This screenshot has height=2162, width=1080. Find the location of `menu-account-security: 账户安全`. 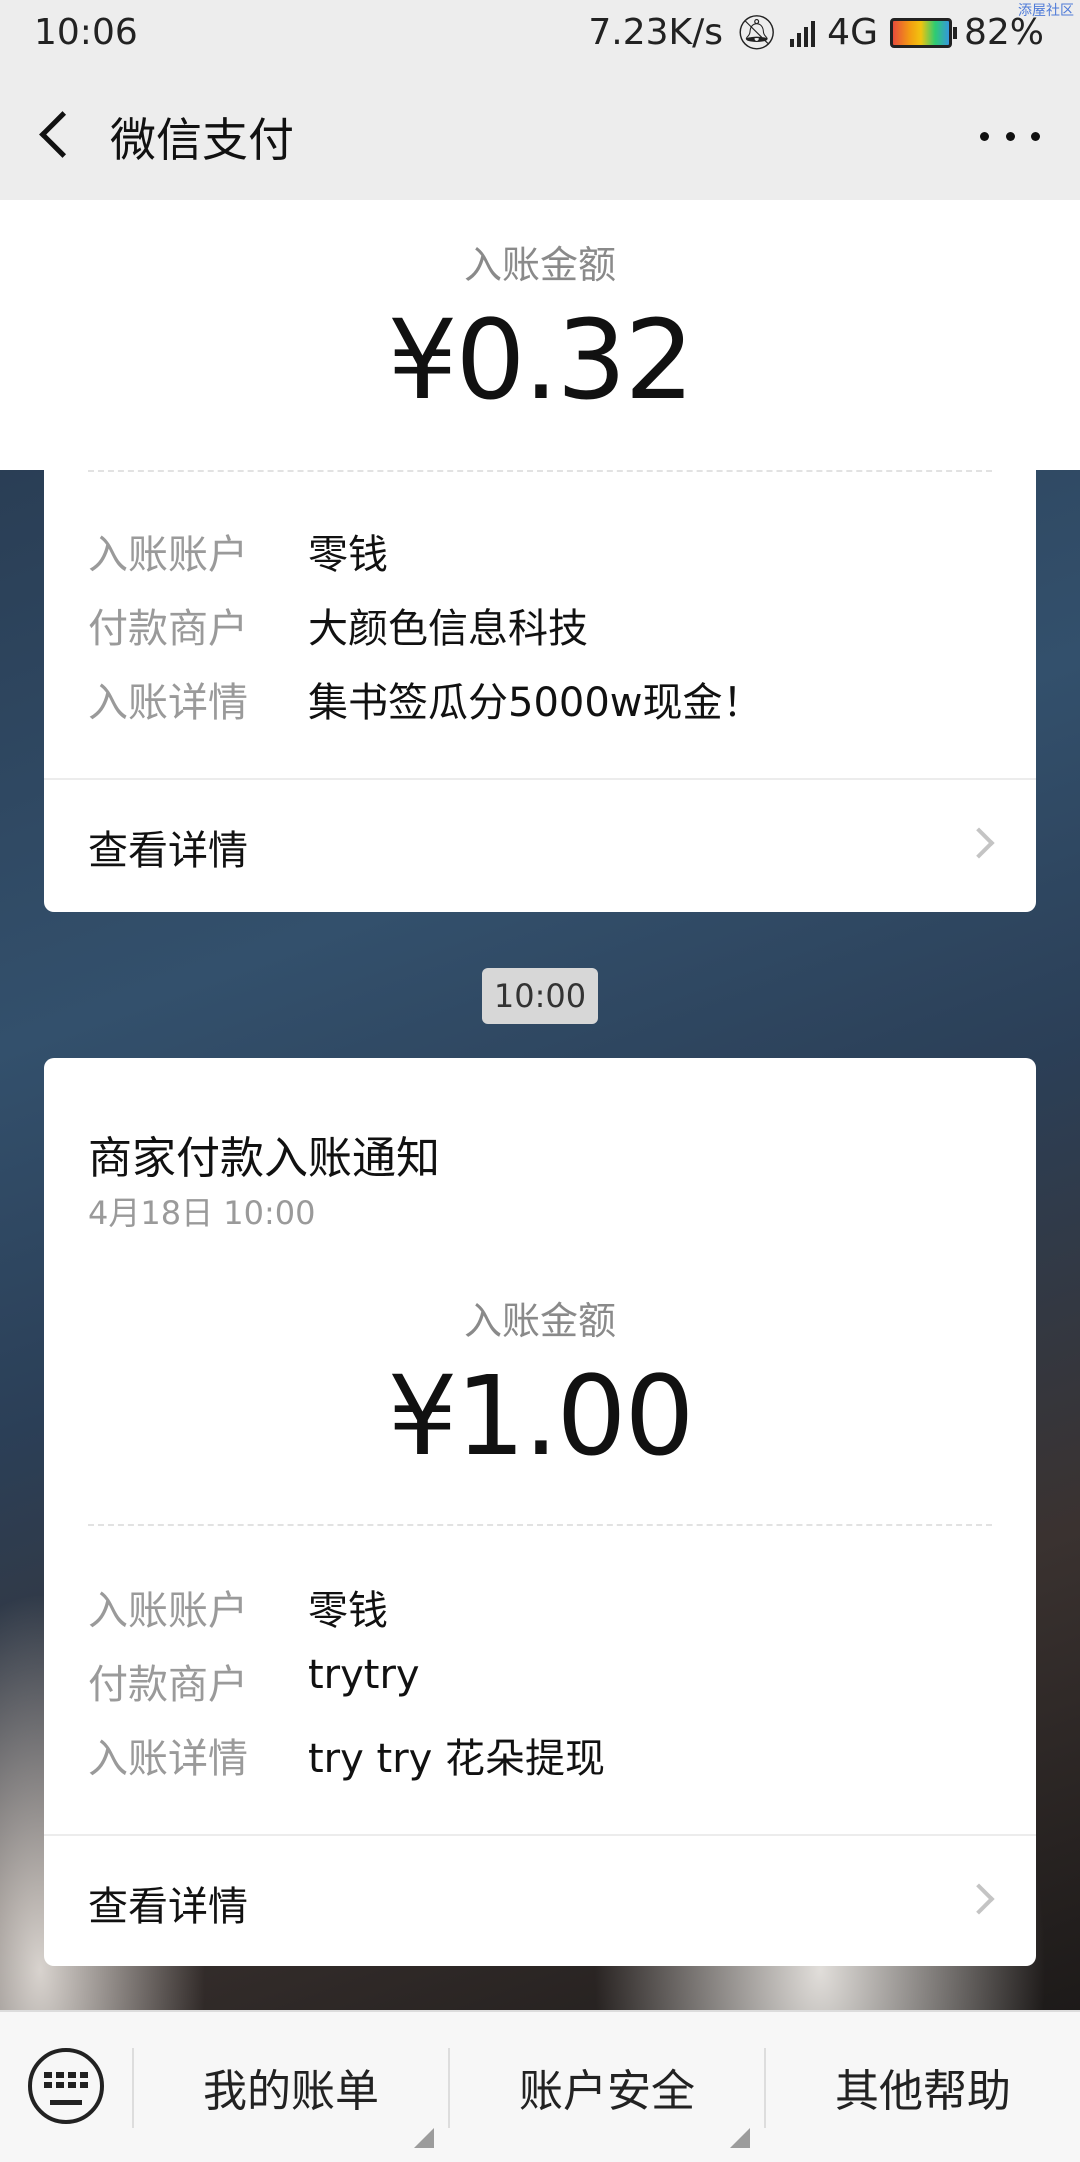

menu-account-security: 账户安全 is located at coordinates (607, 2087).